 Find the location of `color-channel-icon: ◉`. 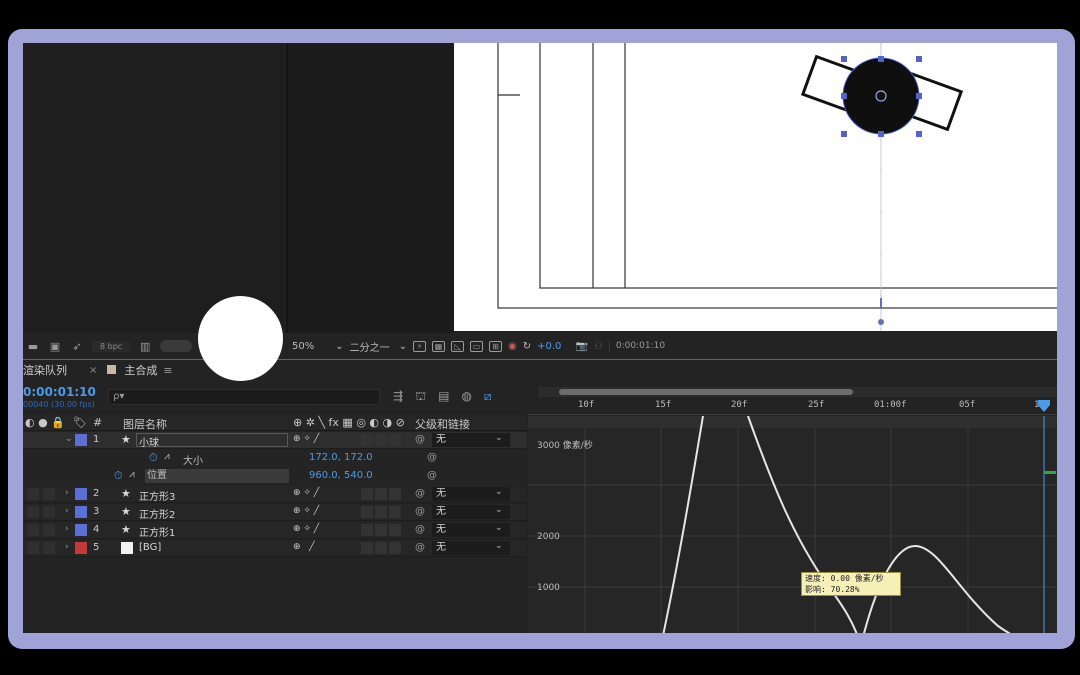

color-channel-icon: ◉ is located at coordinates (512, 346).